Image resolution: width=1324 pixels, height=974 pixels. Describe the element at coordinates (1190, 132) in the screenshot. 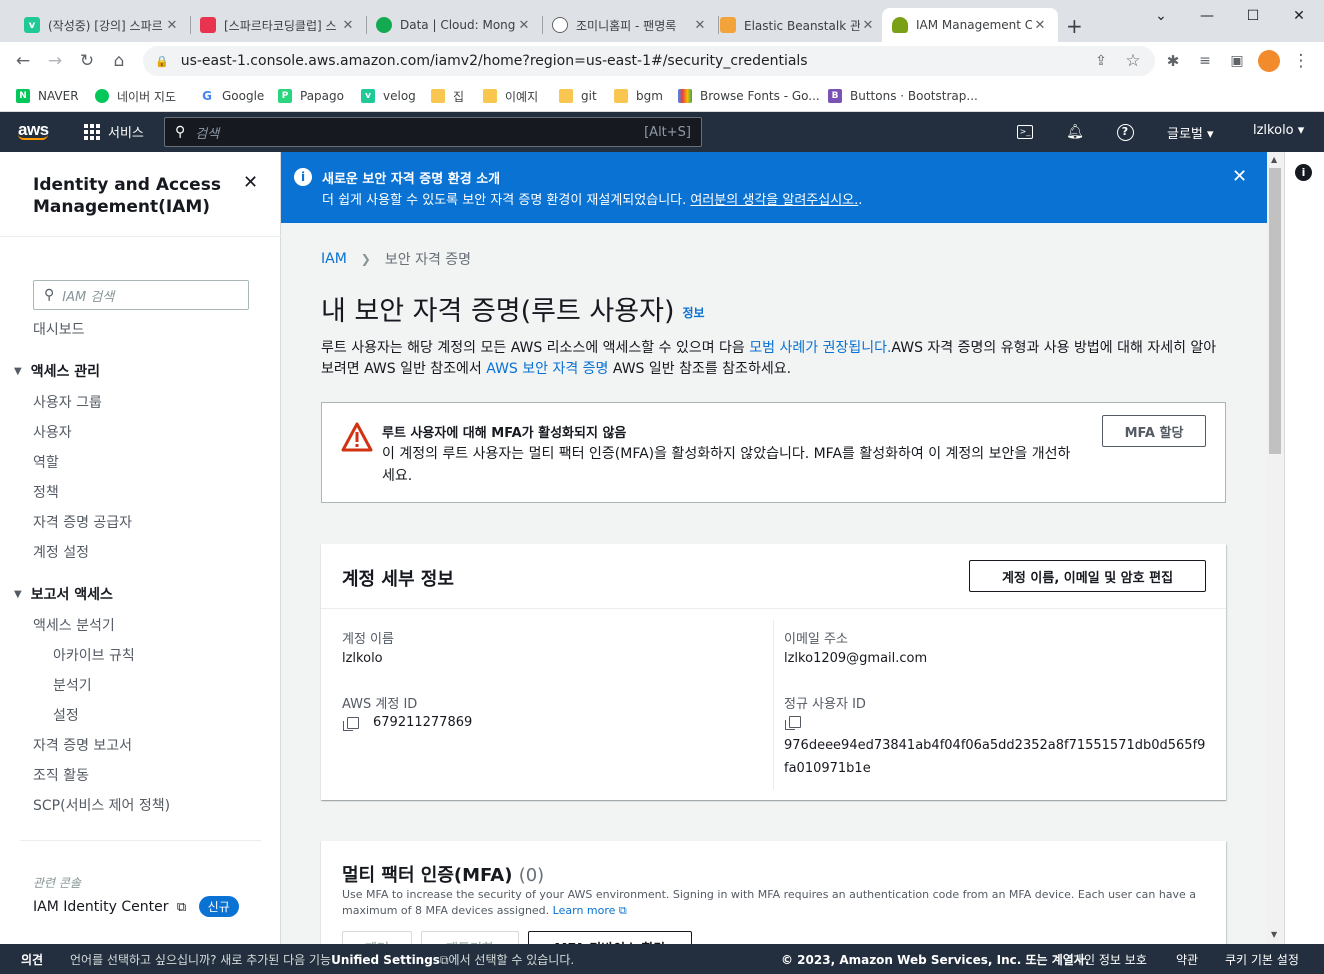

I see `region-selector: 글로벌 ▾` at that location.